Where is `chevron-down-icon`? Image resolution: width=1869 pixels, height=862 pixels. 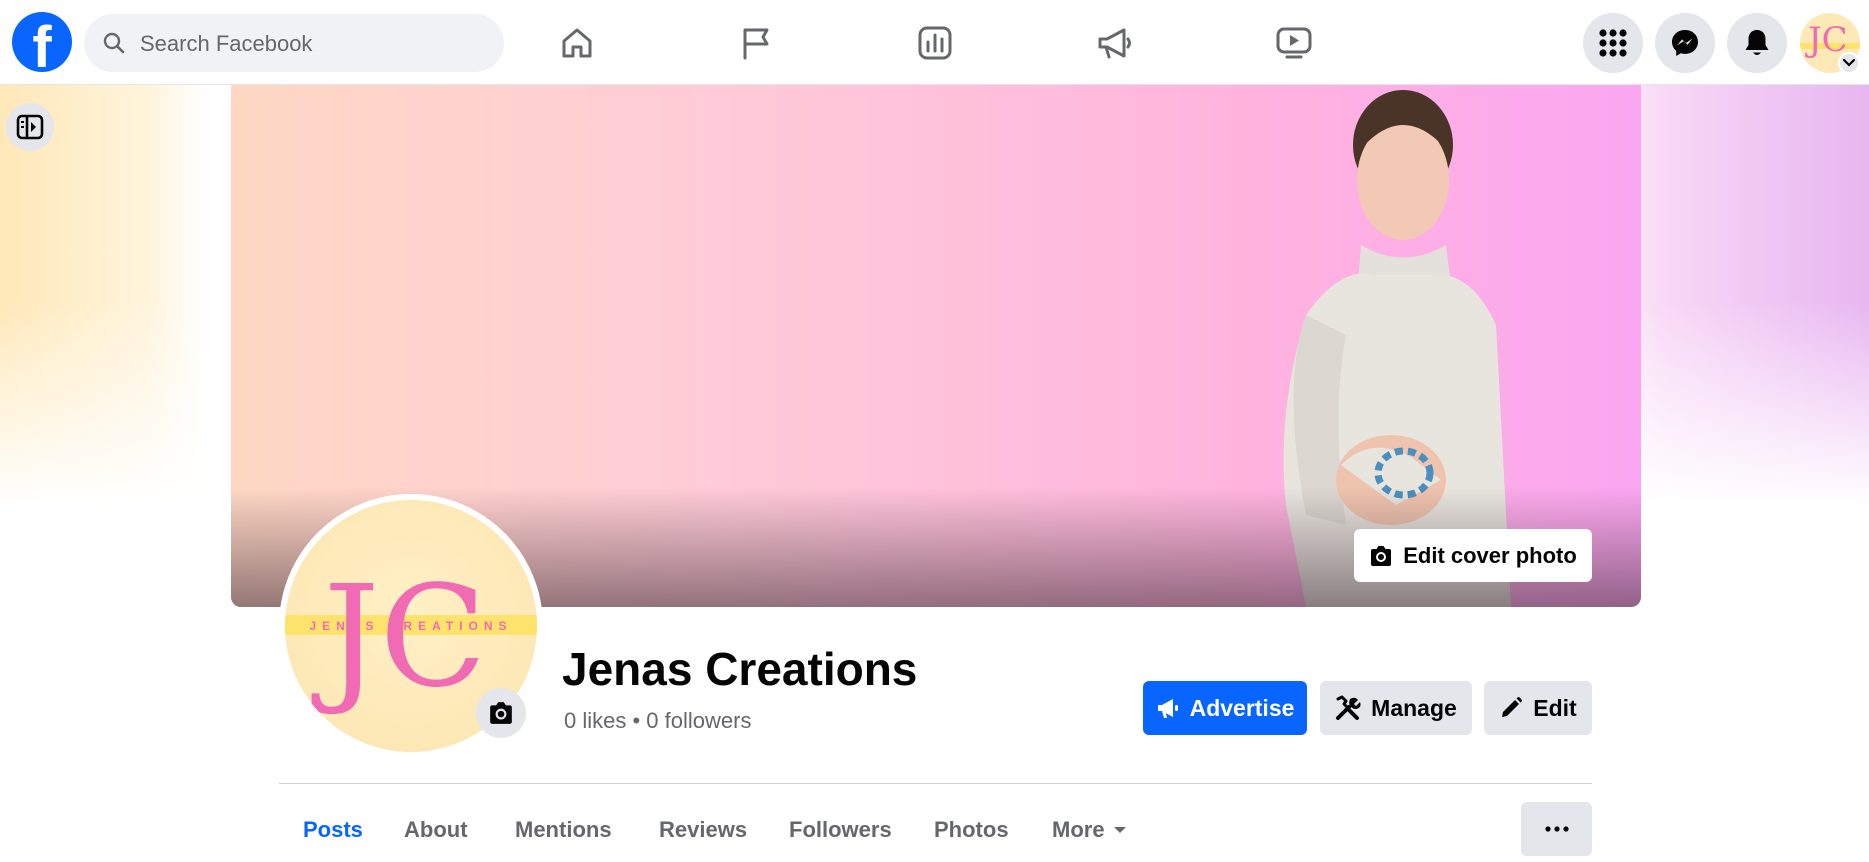 chevron-down-icon is located at coordinates (1849, 63).